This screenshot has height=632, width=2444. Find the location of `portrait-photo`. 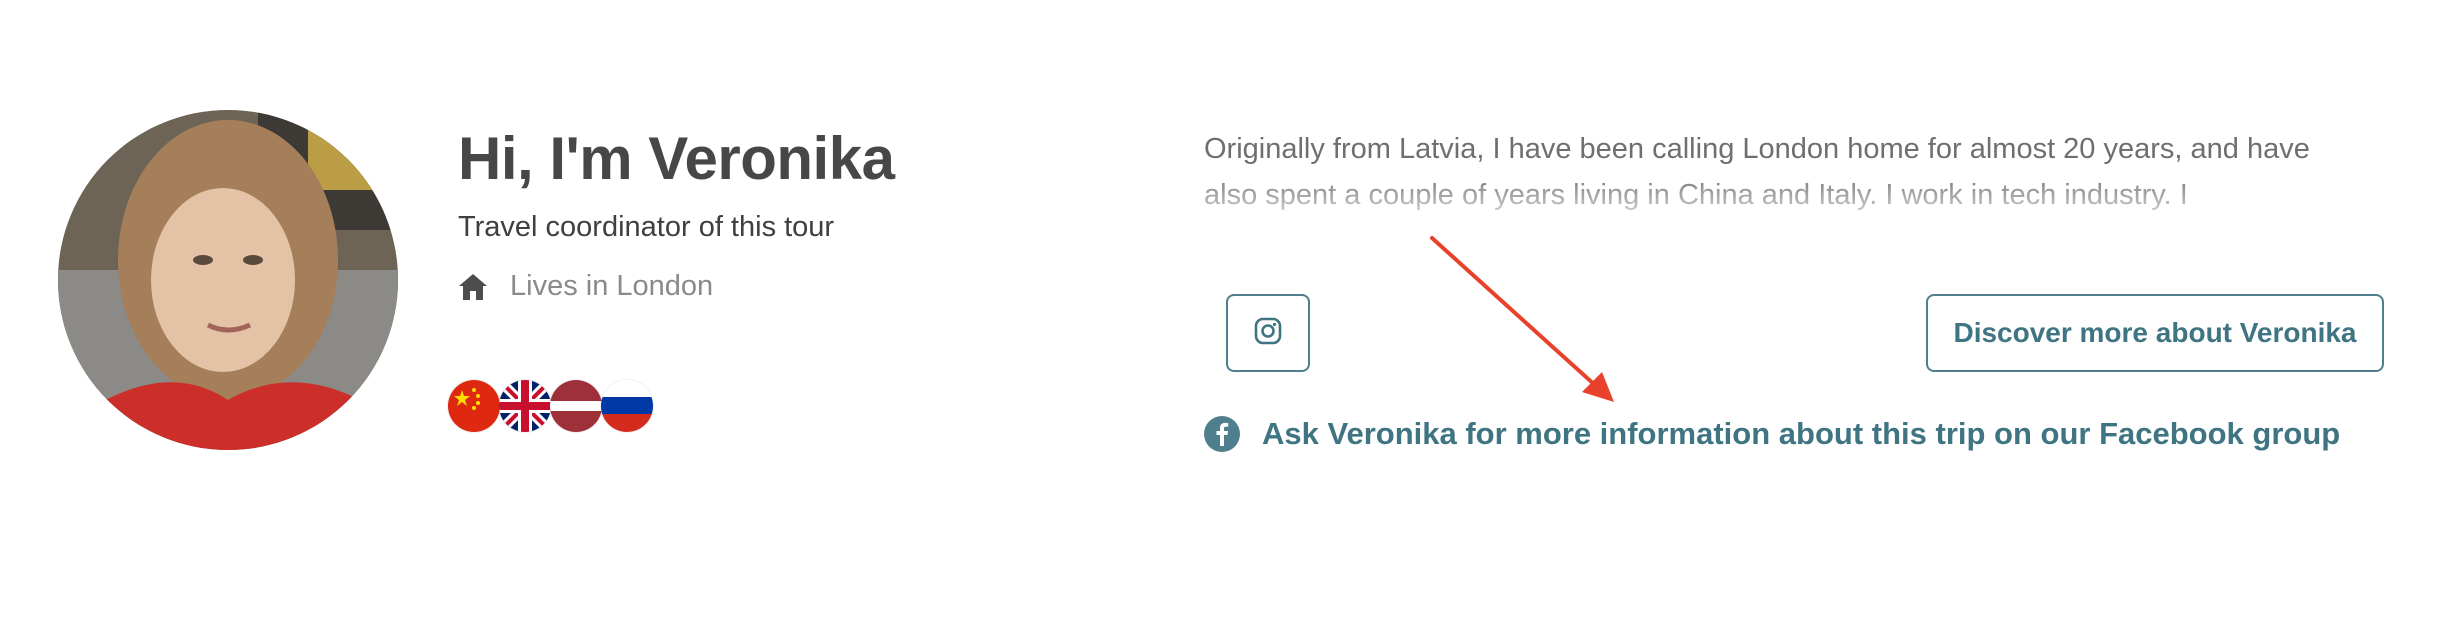

portrait-photo is located at coordinates (228, 280).